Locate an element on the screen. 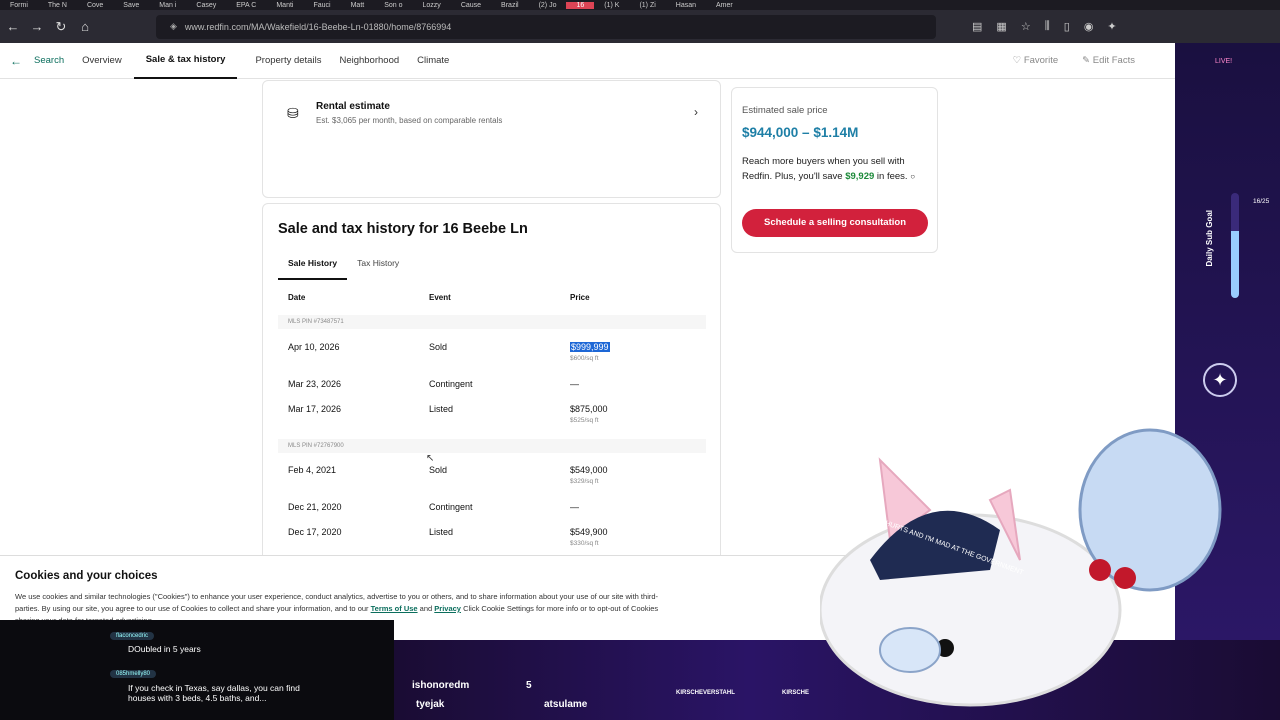 This screenshot has width=1280, height=720. chevron-right-icon: › is located at coordinates (696, 112).